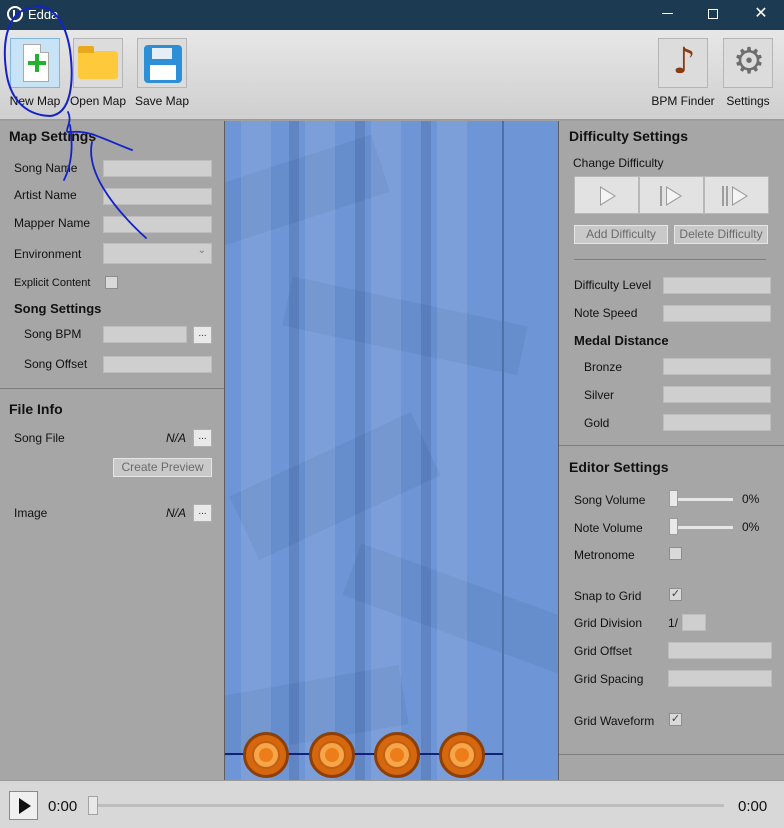  What do you see at coordinates (597, 423) in the screenshot?
I see `gold-label: Gold` at bounding box center [597, 423].